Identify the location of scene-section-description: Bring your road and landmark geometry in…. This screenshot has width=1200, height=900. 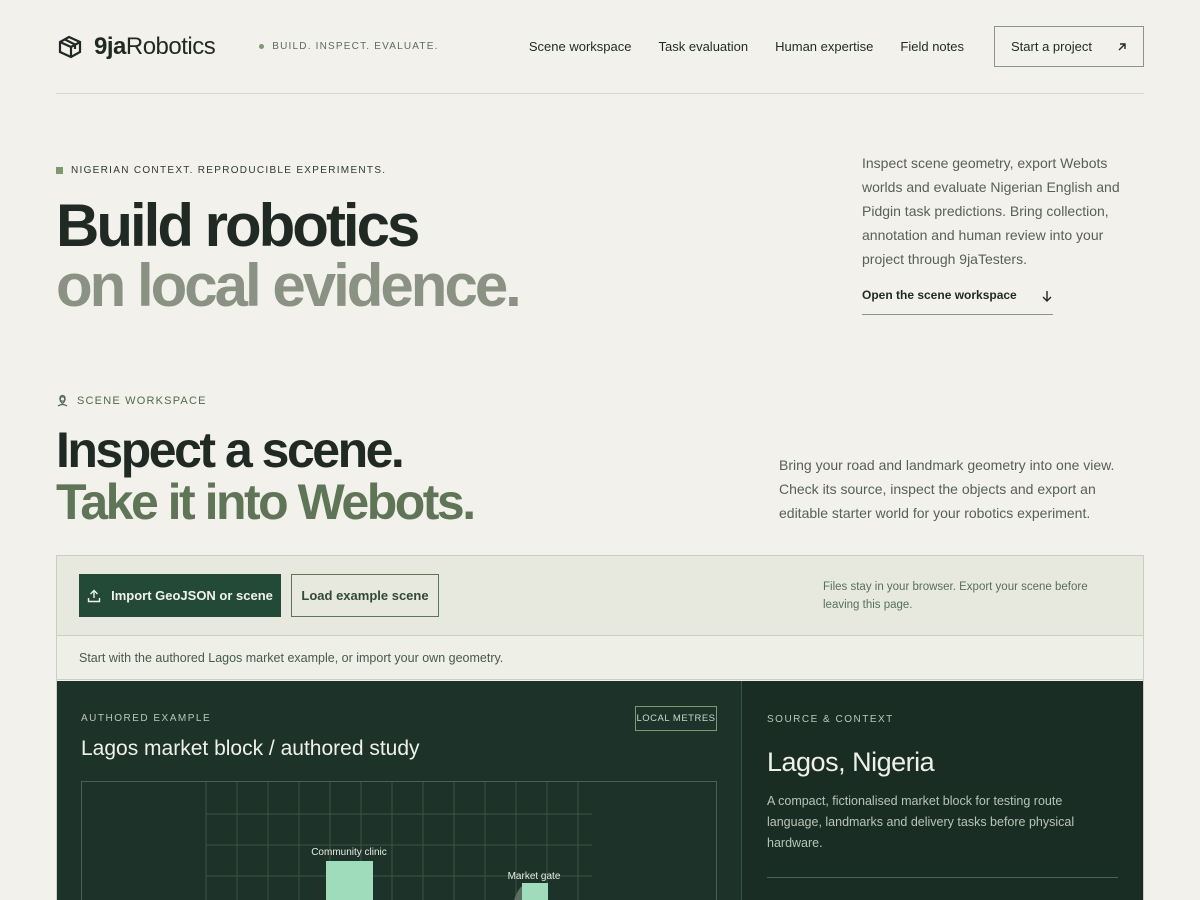
(947, 489).